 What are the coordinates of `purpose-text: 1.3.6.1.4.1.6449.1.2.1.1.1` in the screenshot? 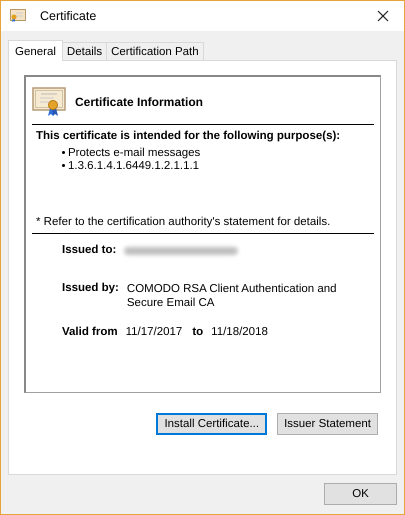 It's located at (134, 166).